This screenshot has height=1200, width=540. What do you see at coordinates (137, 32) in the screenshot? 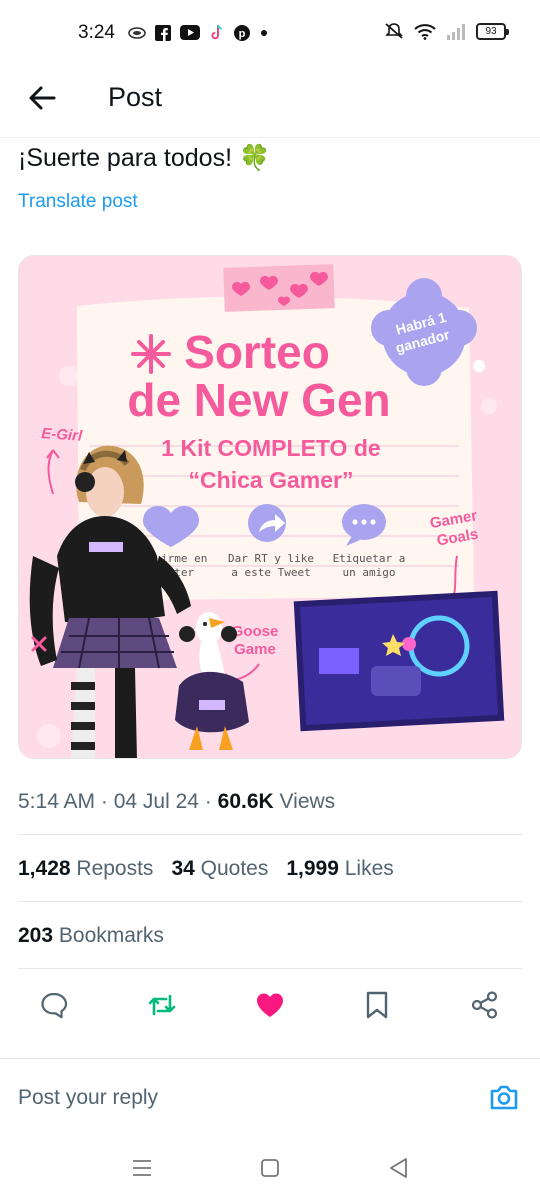
I see `cloud-sync-icon` at bounding box center [137, 32].